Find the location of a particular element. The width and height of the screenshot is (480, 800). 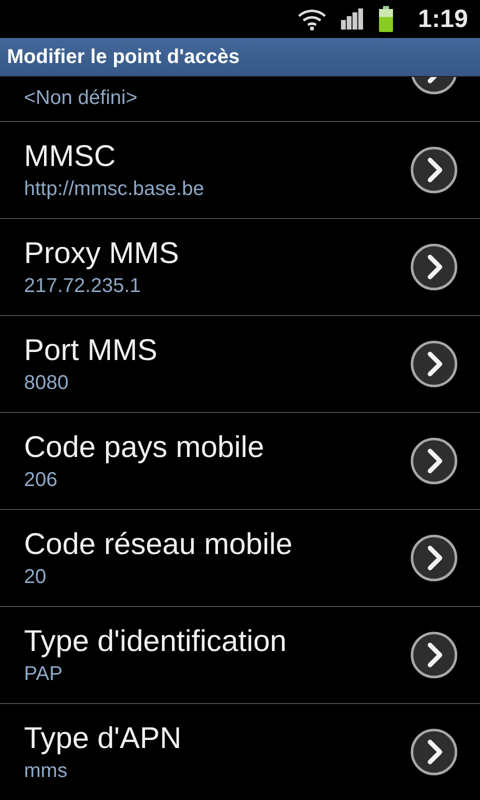

setting-row: Code pays mobile 206 is located at coordinates (240, 461).